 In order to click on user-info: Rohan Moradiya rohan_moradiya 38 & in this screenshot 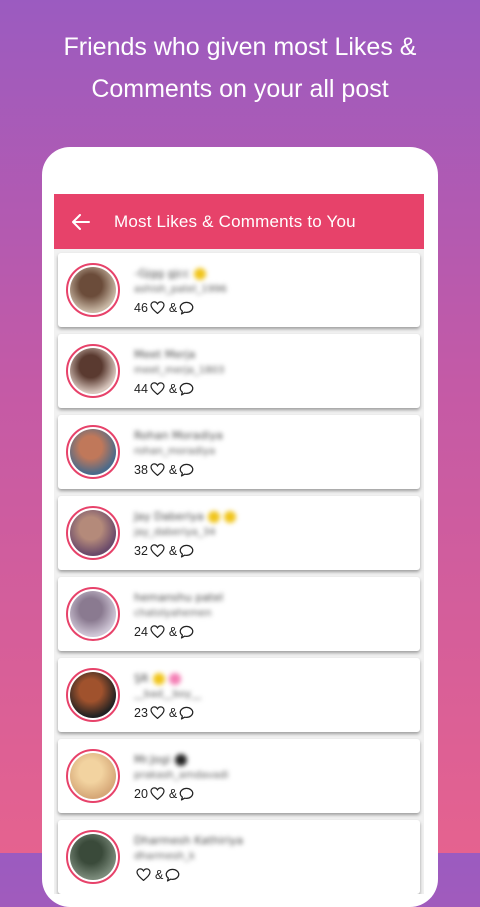, I will do `click(178, 452)`.